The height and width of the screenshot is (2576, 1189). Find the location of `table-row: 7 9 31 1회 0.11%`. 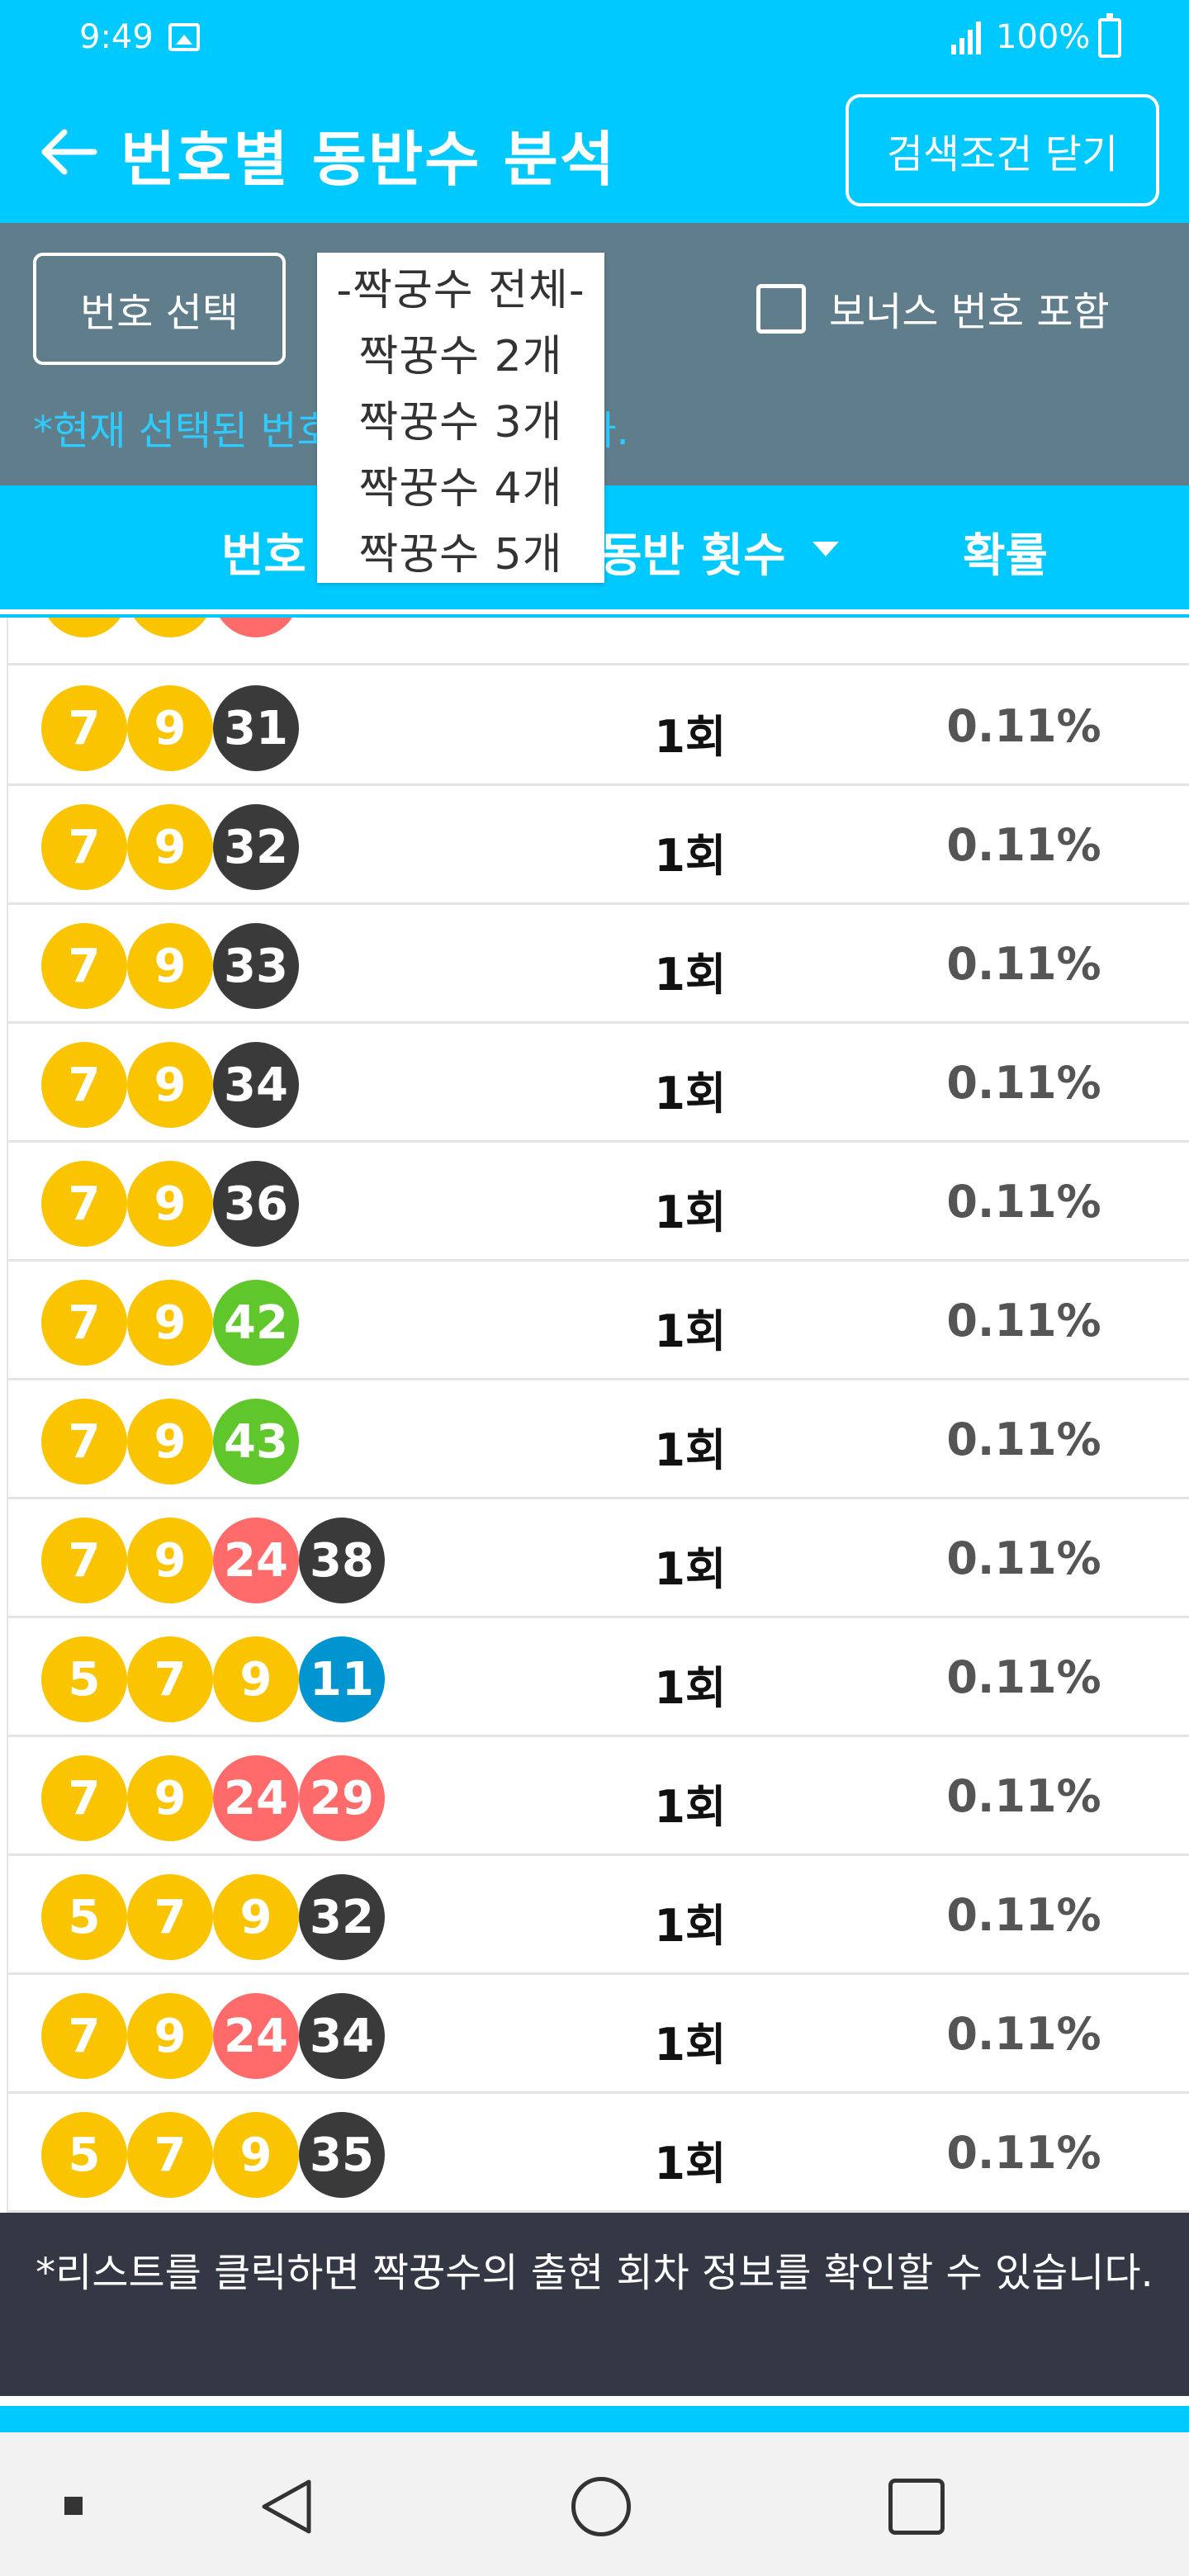

table-row: 7 9 31 1회 0.11% is located at coordinates (598, 726).